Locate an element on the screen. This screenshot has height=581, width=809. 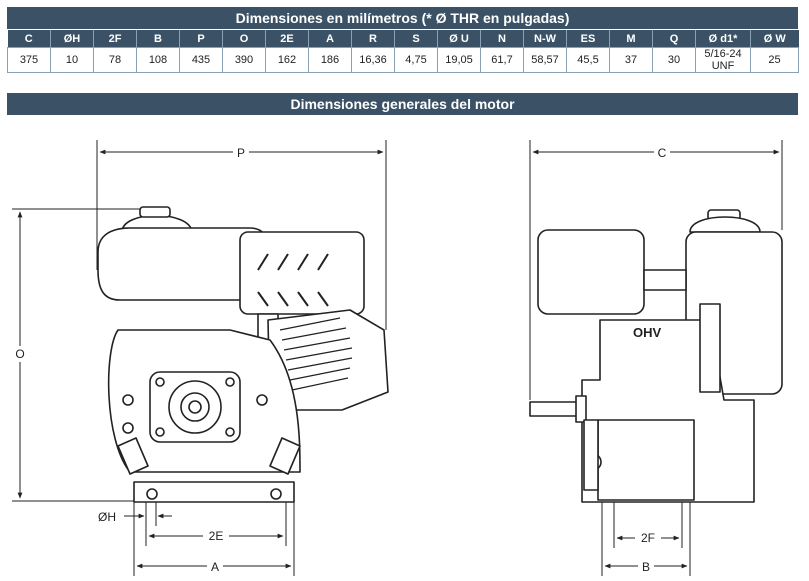
label-p: P is located at coordinates (241, 153).